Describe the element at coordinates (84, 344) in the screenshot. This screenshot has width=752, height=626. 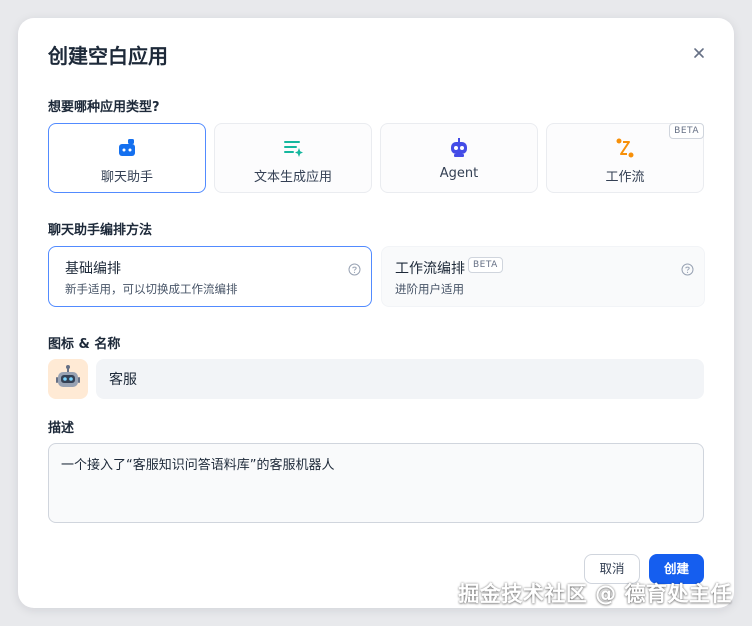
I see `icon-name-label: 图标 & 名称` at that location.